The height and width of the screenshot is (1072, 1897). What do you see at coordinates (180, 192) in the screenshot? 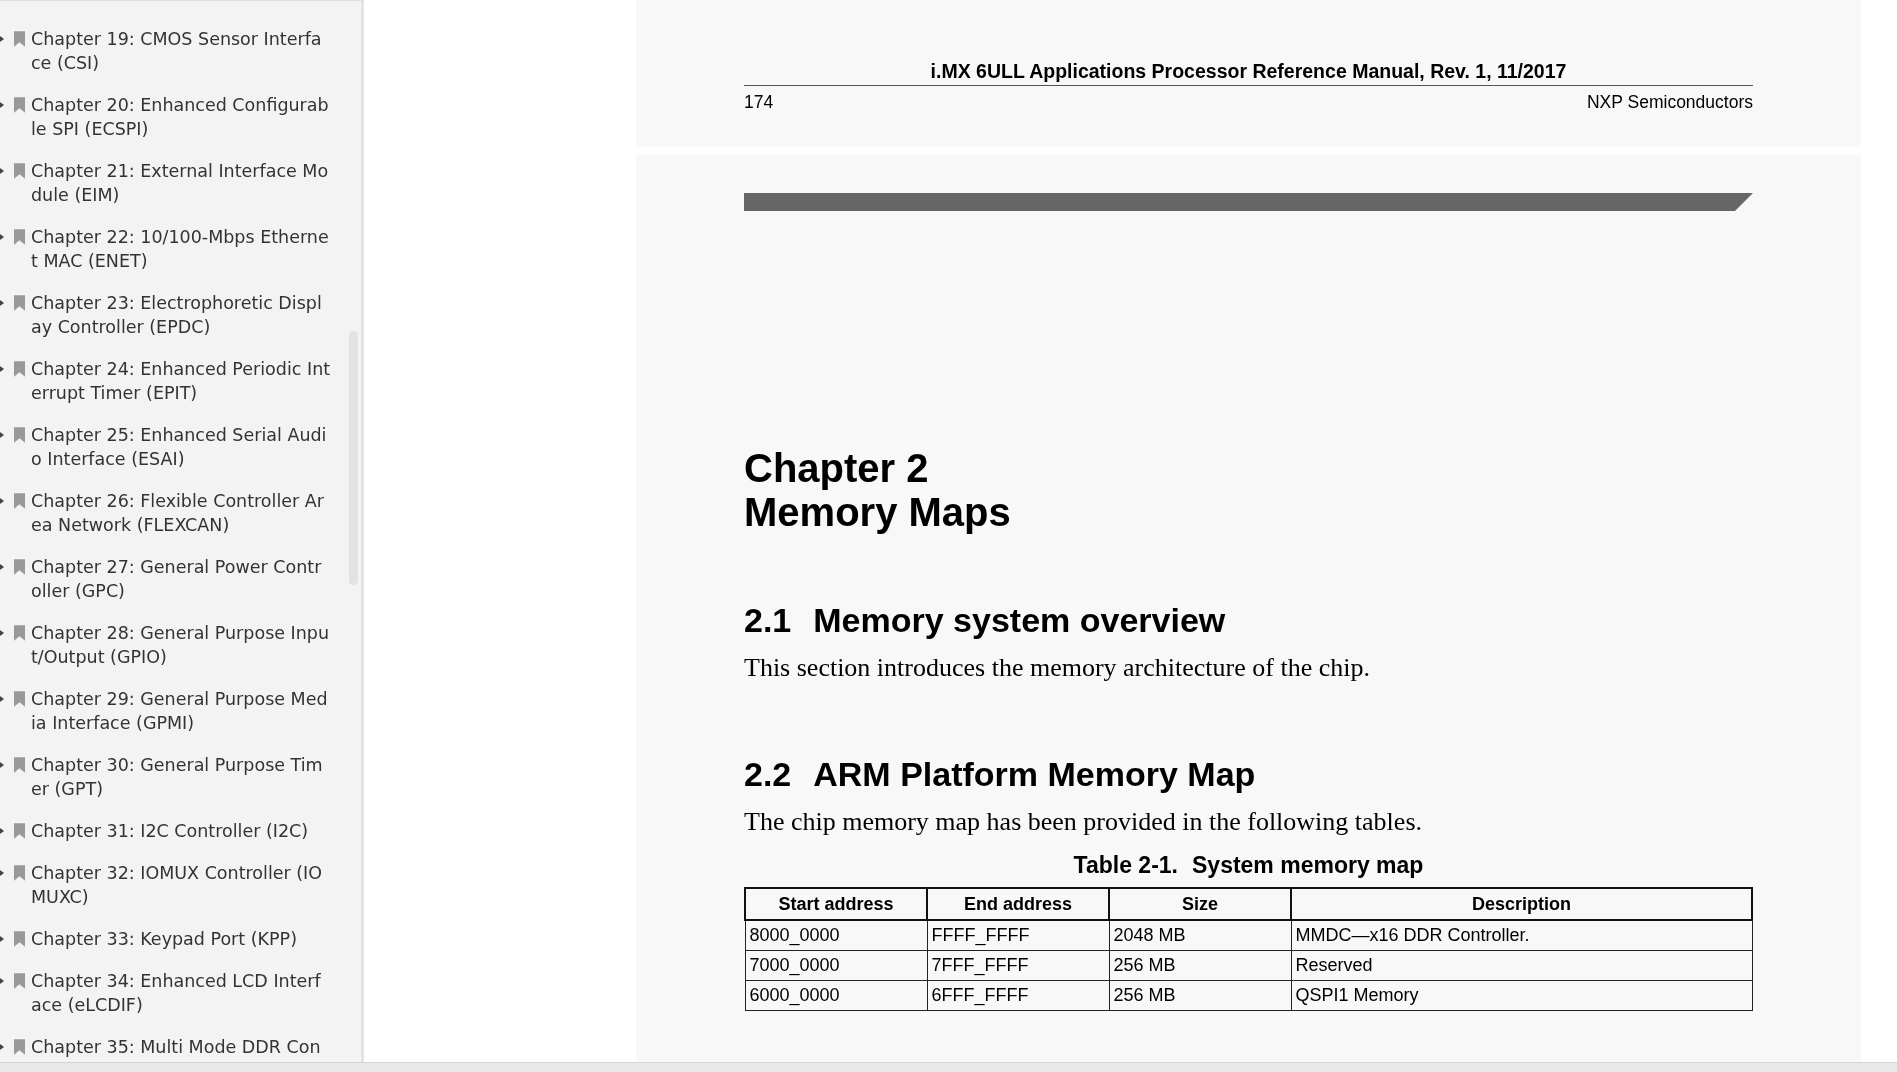
I see `bookmark-item: Chapter 21: External Interface Module (EIM)` at bounding box center [180, 192].